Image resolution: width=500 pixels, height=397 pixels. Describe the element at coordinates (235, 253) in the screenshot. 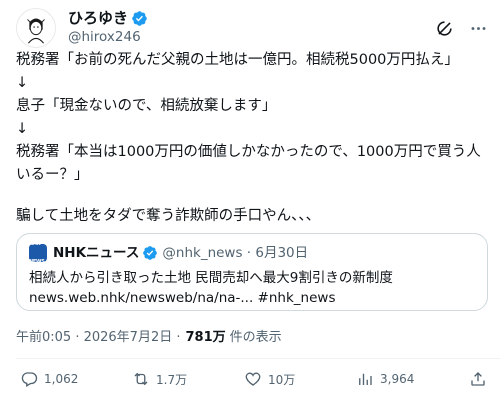

I see `quoted-handle-date: @nhk_news · 6月30日` at that location.